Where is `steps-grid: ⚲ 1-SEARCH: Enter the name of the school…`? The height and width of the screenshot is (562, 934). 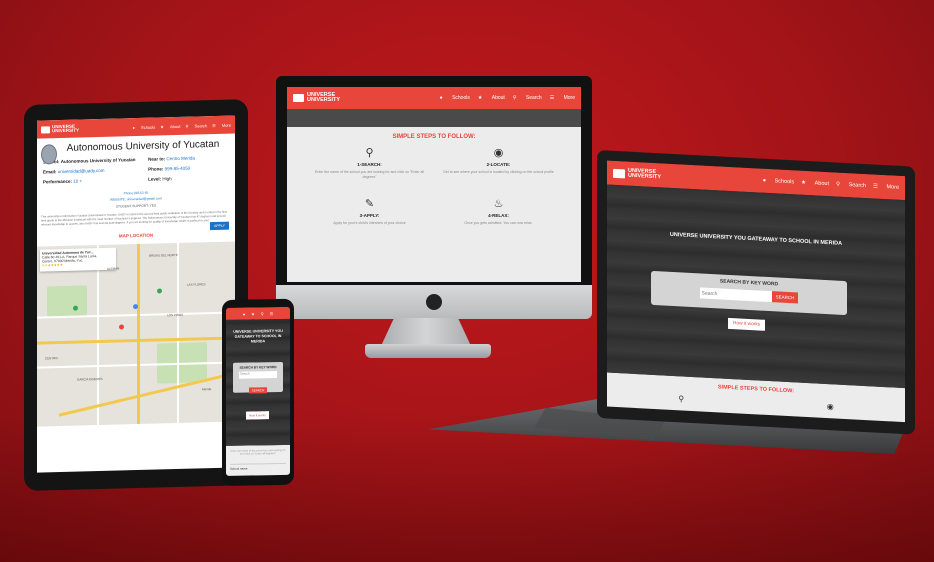
steps-grid: ⚲ 1-SEARCH: Enter the name of the school… is located at coordinates (434, 186).